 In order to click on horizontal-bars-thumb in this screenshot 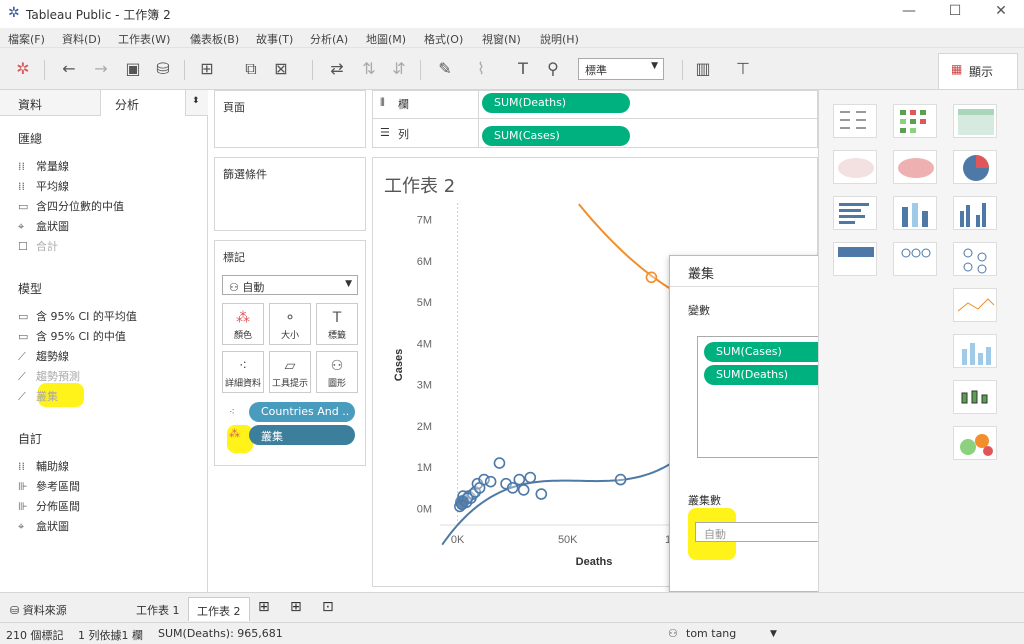, I will do `click(855, 213)`.